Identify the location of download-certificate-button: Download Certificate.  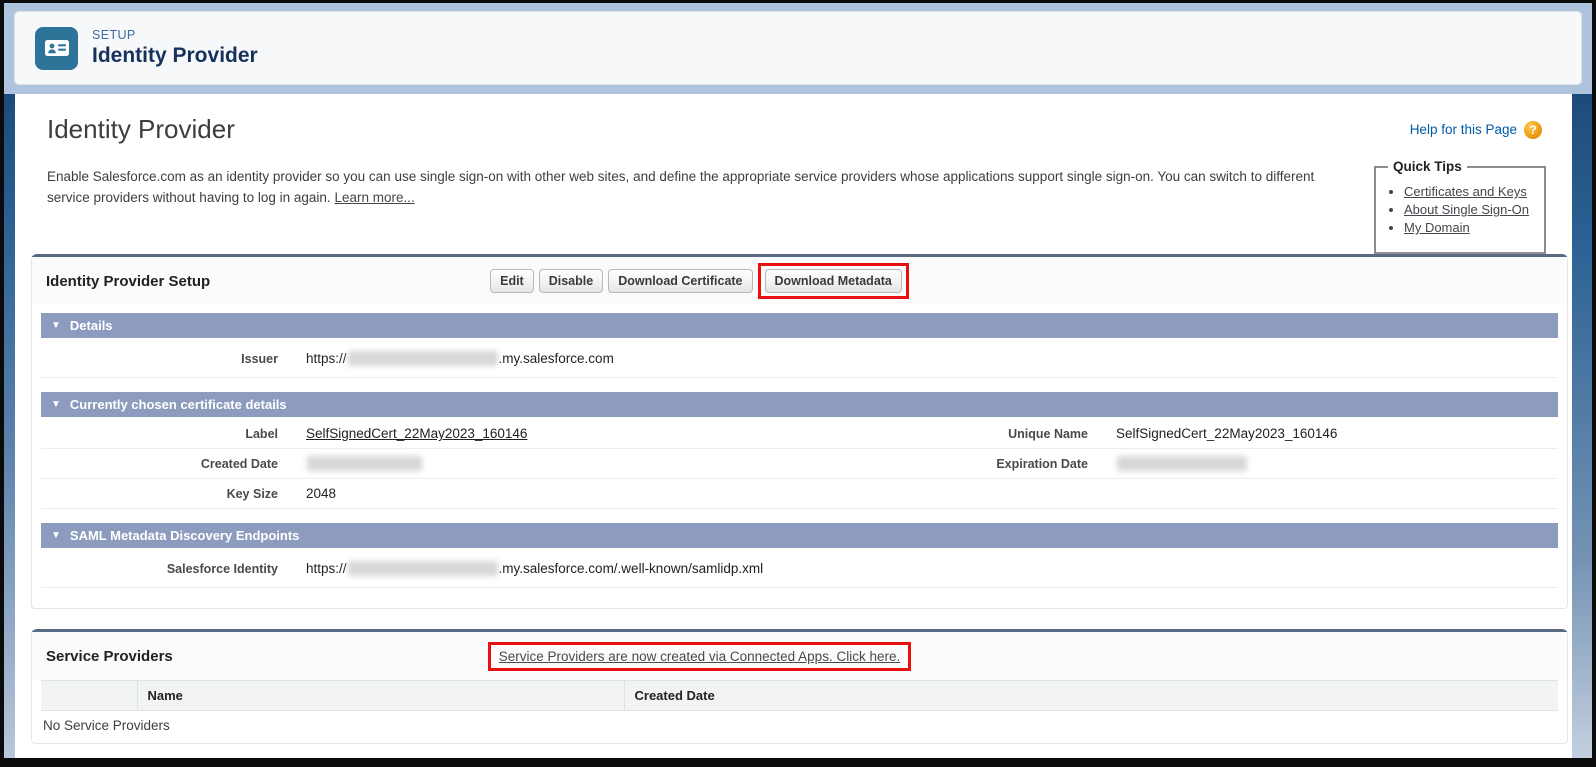
(680, 281).